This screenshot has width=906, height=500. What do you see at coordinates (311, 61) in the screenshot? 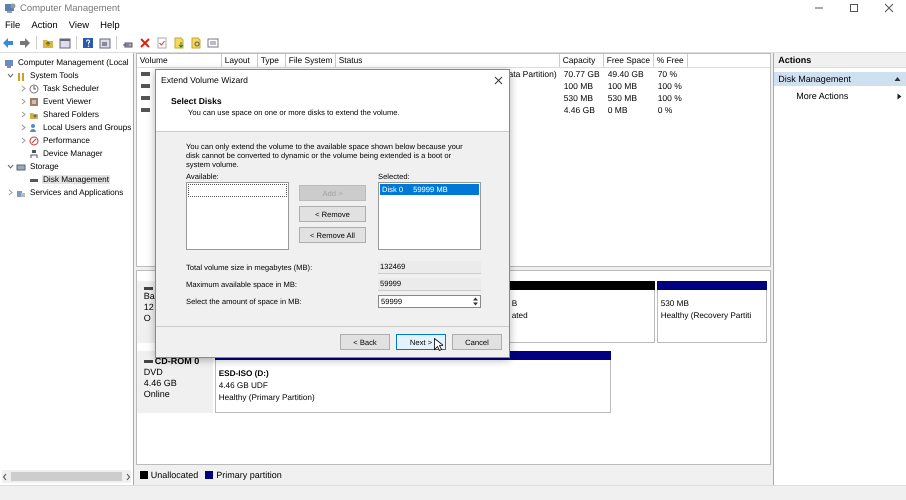
I see `column-header: File System` at bounding box center [311, 61].